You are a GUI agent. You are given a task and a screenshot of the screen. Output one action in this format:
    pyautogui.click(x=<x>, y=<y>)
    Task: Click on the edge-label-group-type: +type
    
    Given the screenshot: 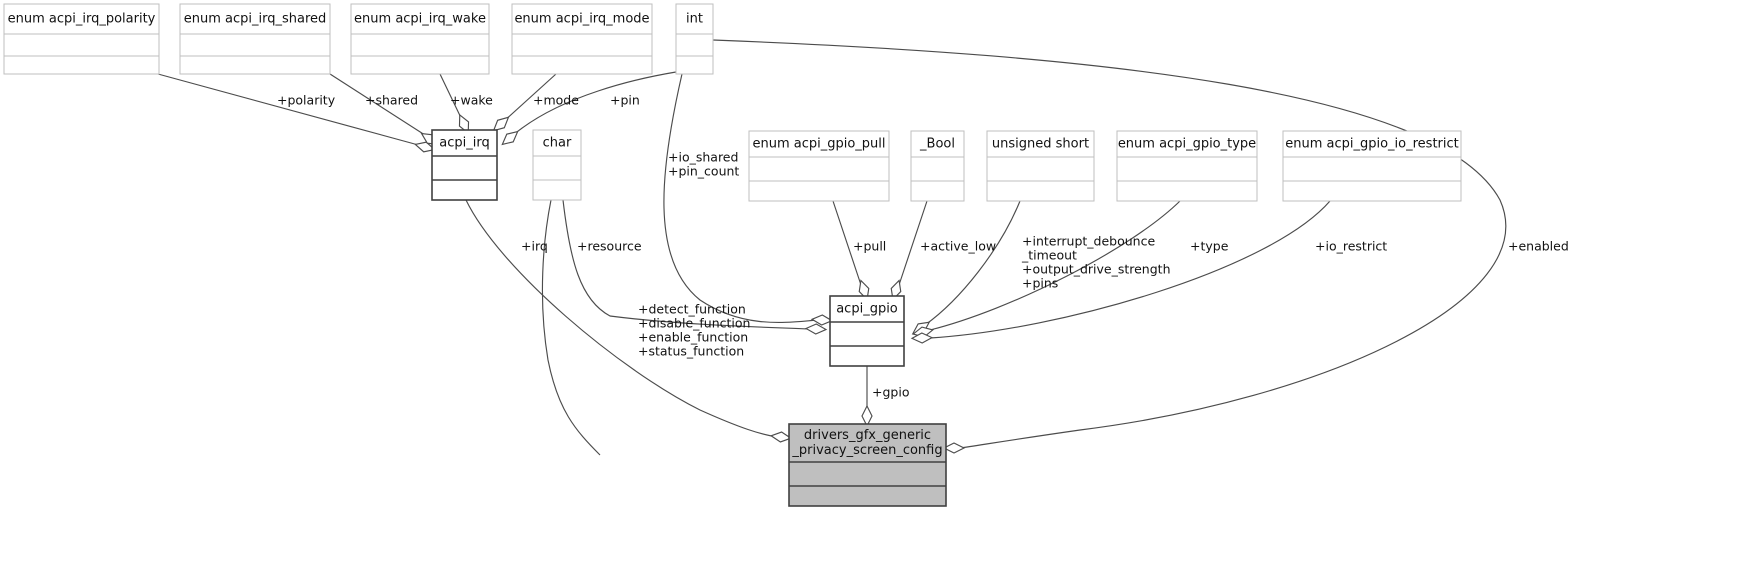 What is the action you would take?
    pyautogui.click(x=1209, y=246)
    